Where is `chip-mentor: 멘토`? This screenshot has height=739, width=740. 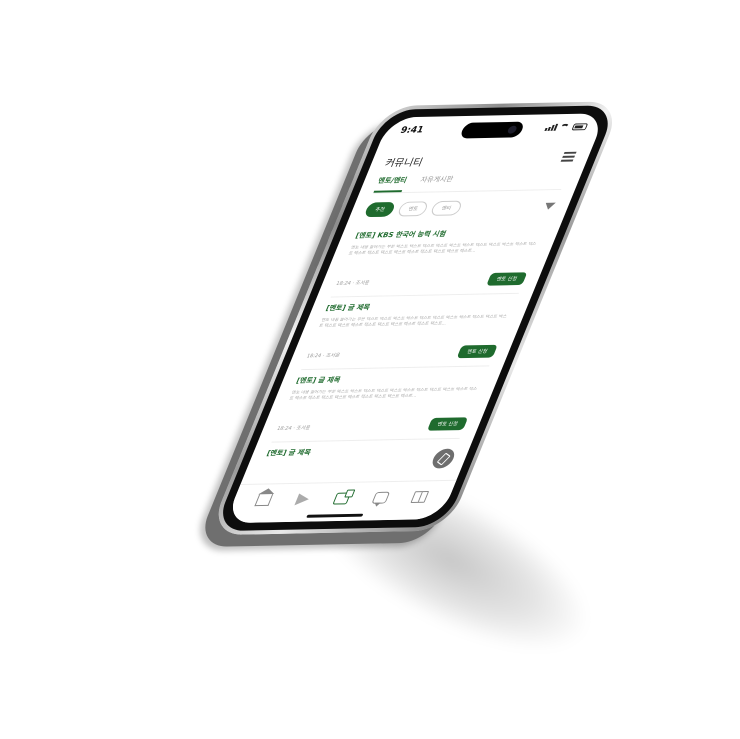 chip-mentor: 멘토 is located at coordinates (413, 208).